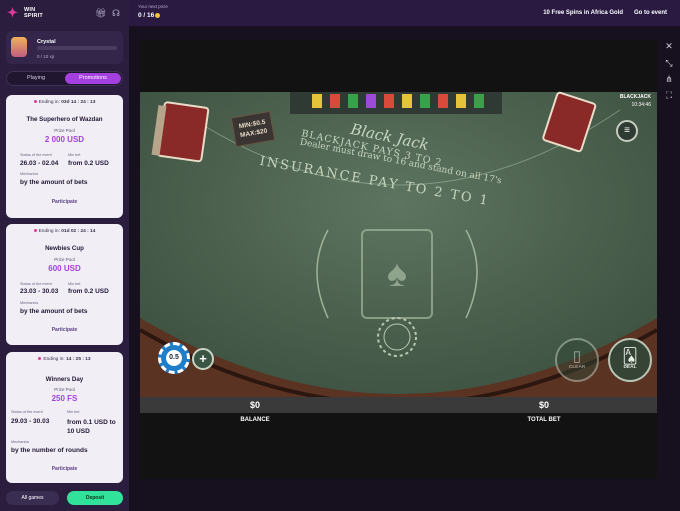 The width and height of the screenshot is (680, 511). What do you see at coordinates (36, 78) in the screenshot?
I see `tab-playing: Playing` at bounding box center [36, 78].